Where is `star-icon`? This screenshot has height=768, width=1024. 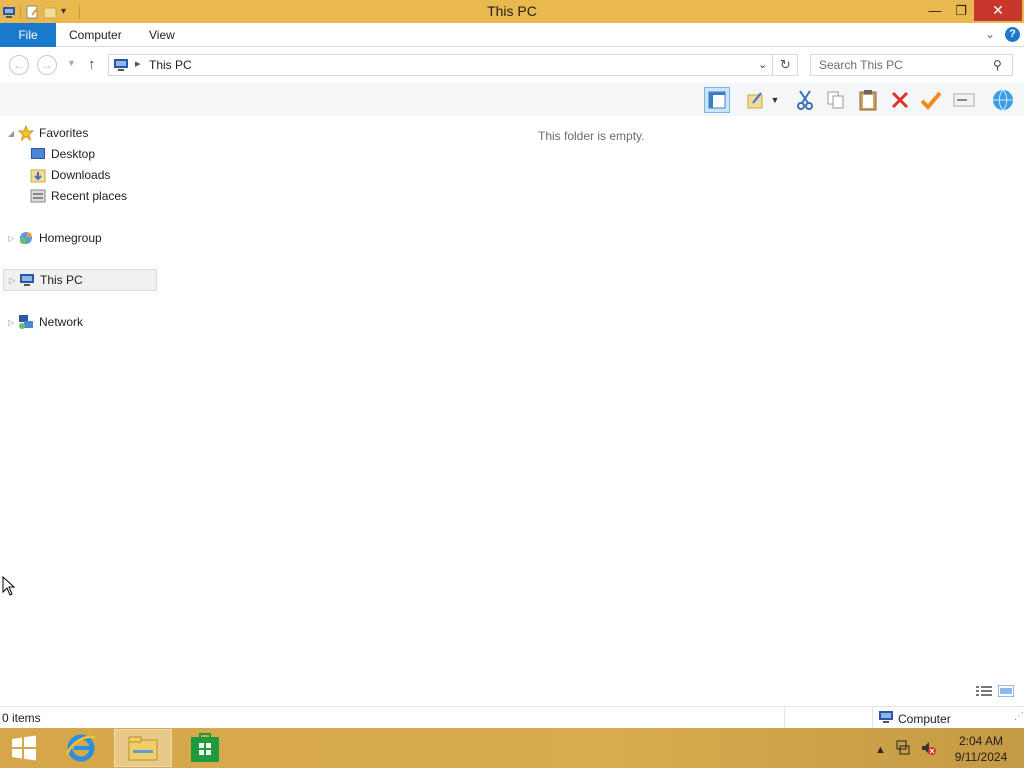
star-icon is located at coordinates (26, 133).